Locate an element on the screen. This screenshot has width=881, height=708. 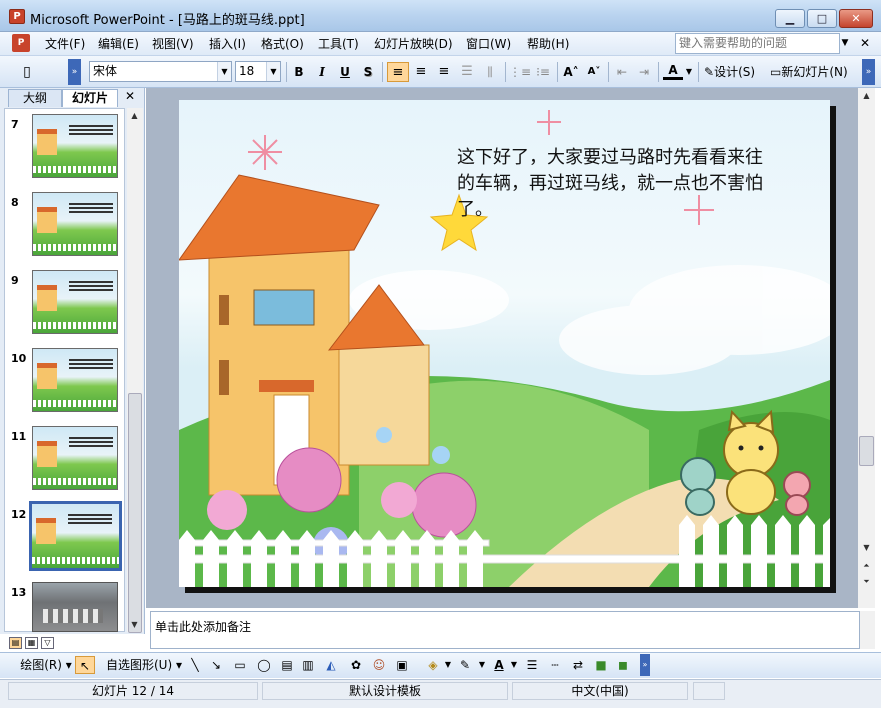
3d-style-icon: ◼ is located at coordinates (623, 665).